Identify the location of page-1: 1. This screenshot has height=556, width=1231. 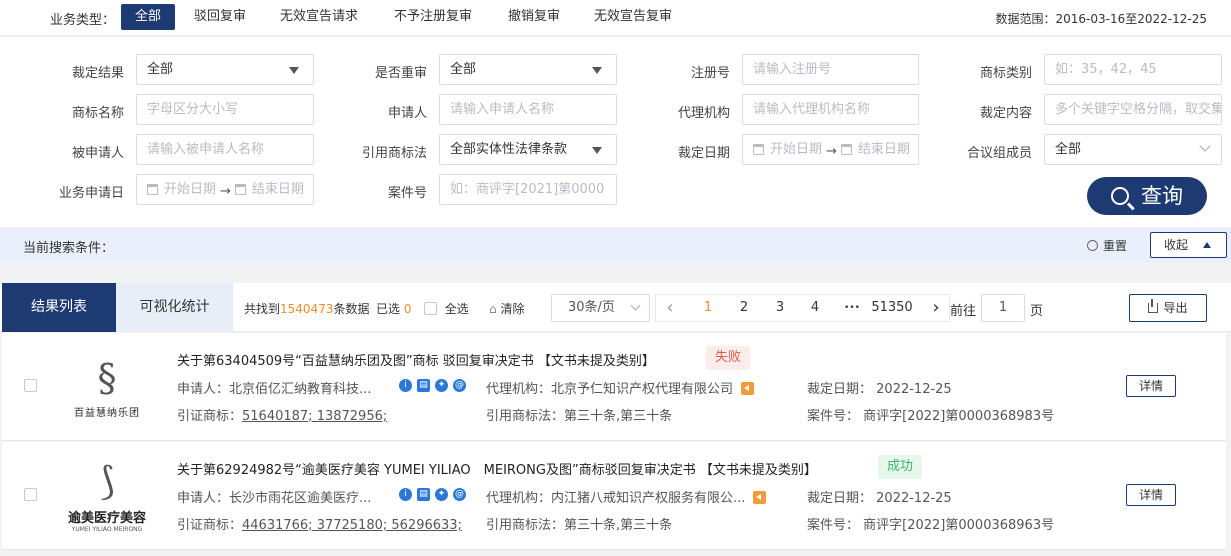
(708, 308).